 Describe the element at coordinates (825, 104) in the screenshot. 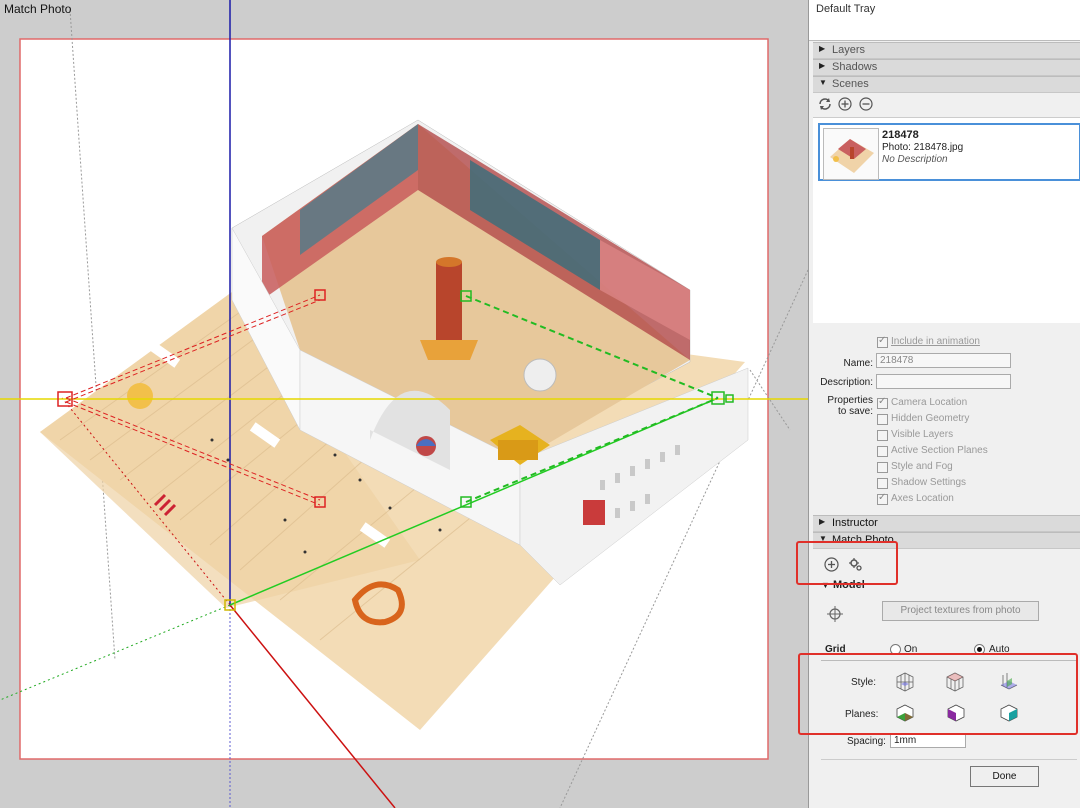

I see `refresh-icon` at that location.